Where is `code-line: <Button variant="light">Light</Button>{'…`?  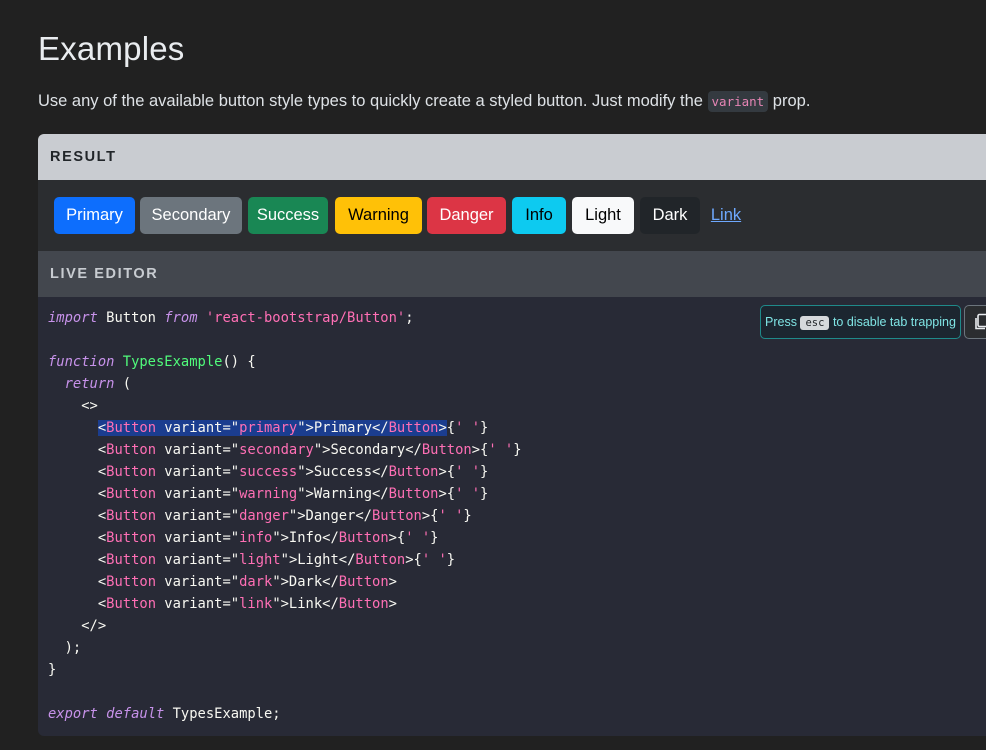 code-line: <Button variant="light">Light</Button>{'… is located at coordinates (252, 560).